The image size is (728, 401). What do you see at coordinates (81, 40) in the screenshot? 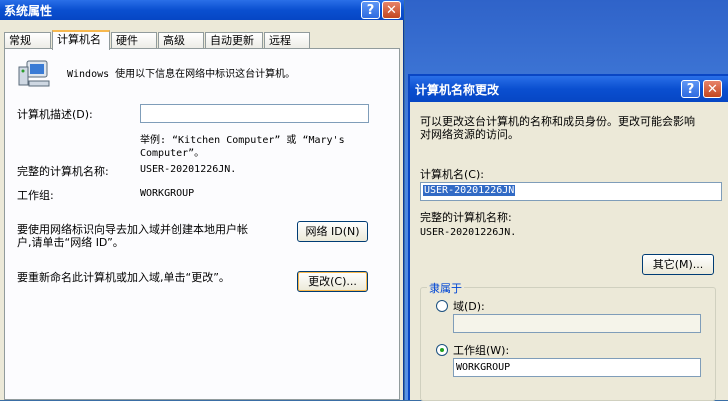
I see `tab-computer-name: 计算机名` at bounding box center [81, 40].